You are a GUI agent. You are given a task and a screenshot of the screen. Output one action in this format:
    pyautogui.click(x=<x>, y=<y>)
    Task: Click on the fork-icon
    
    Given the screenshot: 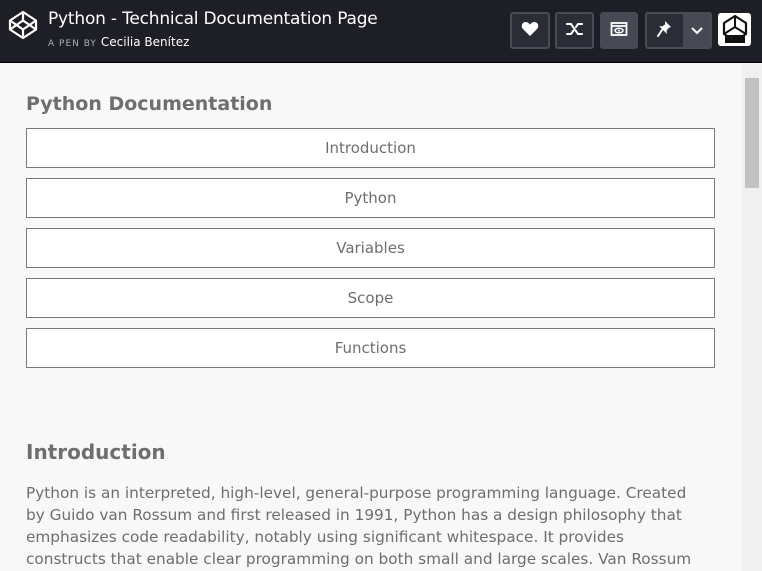 What is the action you would take?
    pyautogui.click(x=574, y=31)
    